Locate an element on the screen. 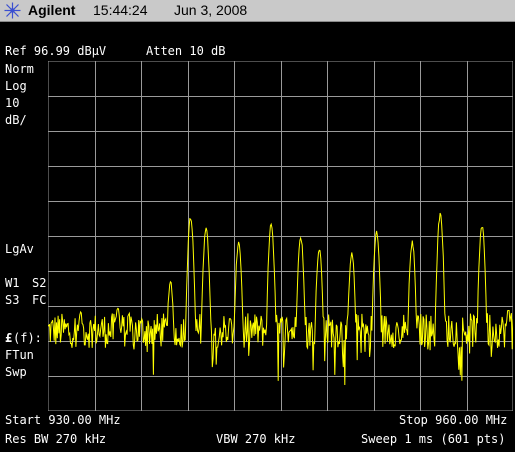 The image size is (515, 452). fc-label: FC is located at coordinates (39, 300).